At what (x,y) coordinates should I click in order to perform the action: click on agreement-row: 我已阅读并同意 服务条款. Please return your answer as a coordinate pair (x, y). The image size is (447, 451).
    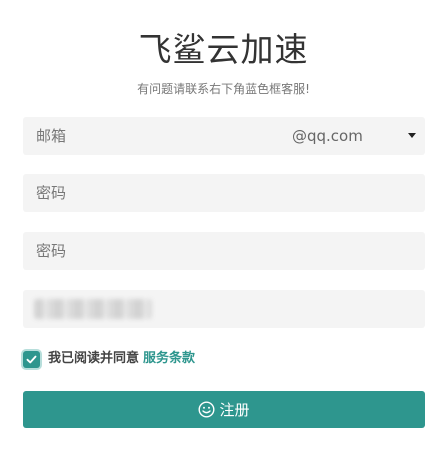
    Looking at the image, I should click on (109, 359).